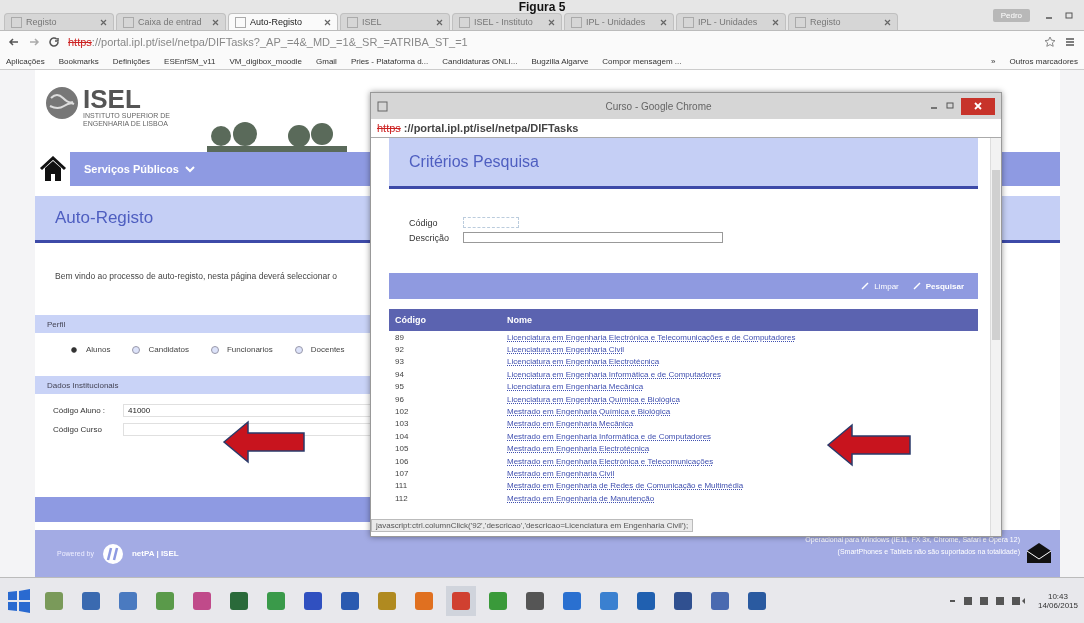  Describe the element at coordinates (399, 399) in the screenshot. I see `table-cell: 96` at that location.